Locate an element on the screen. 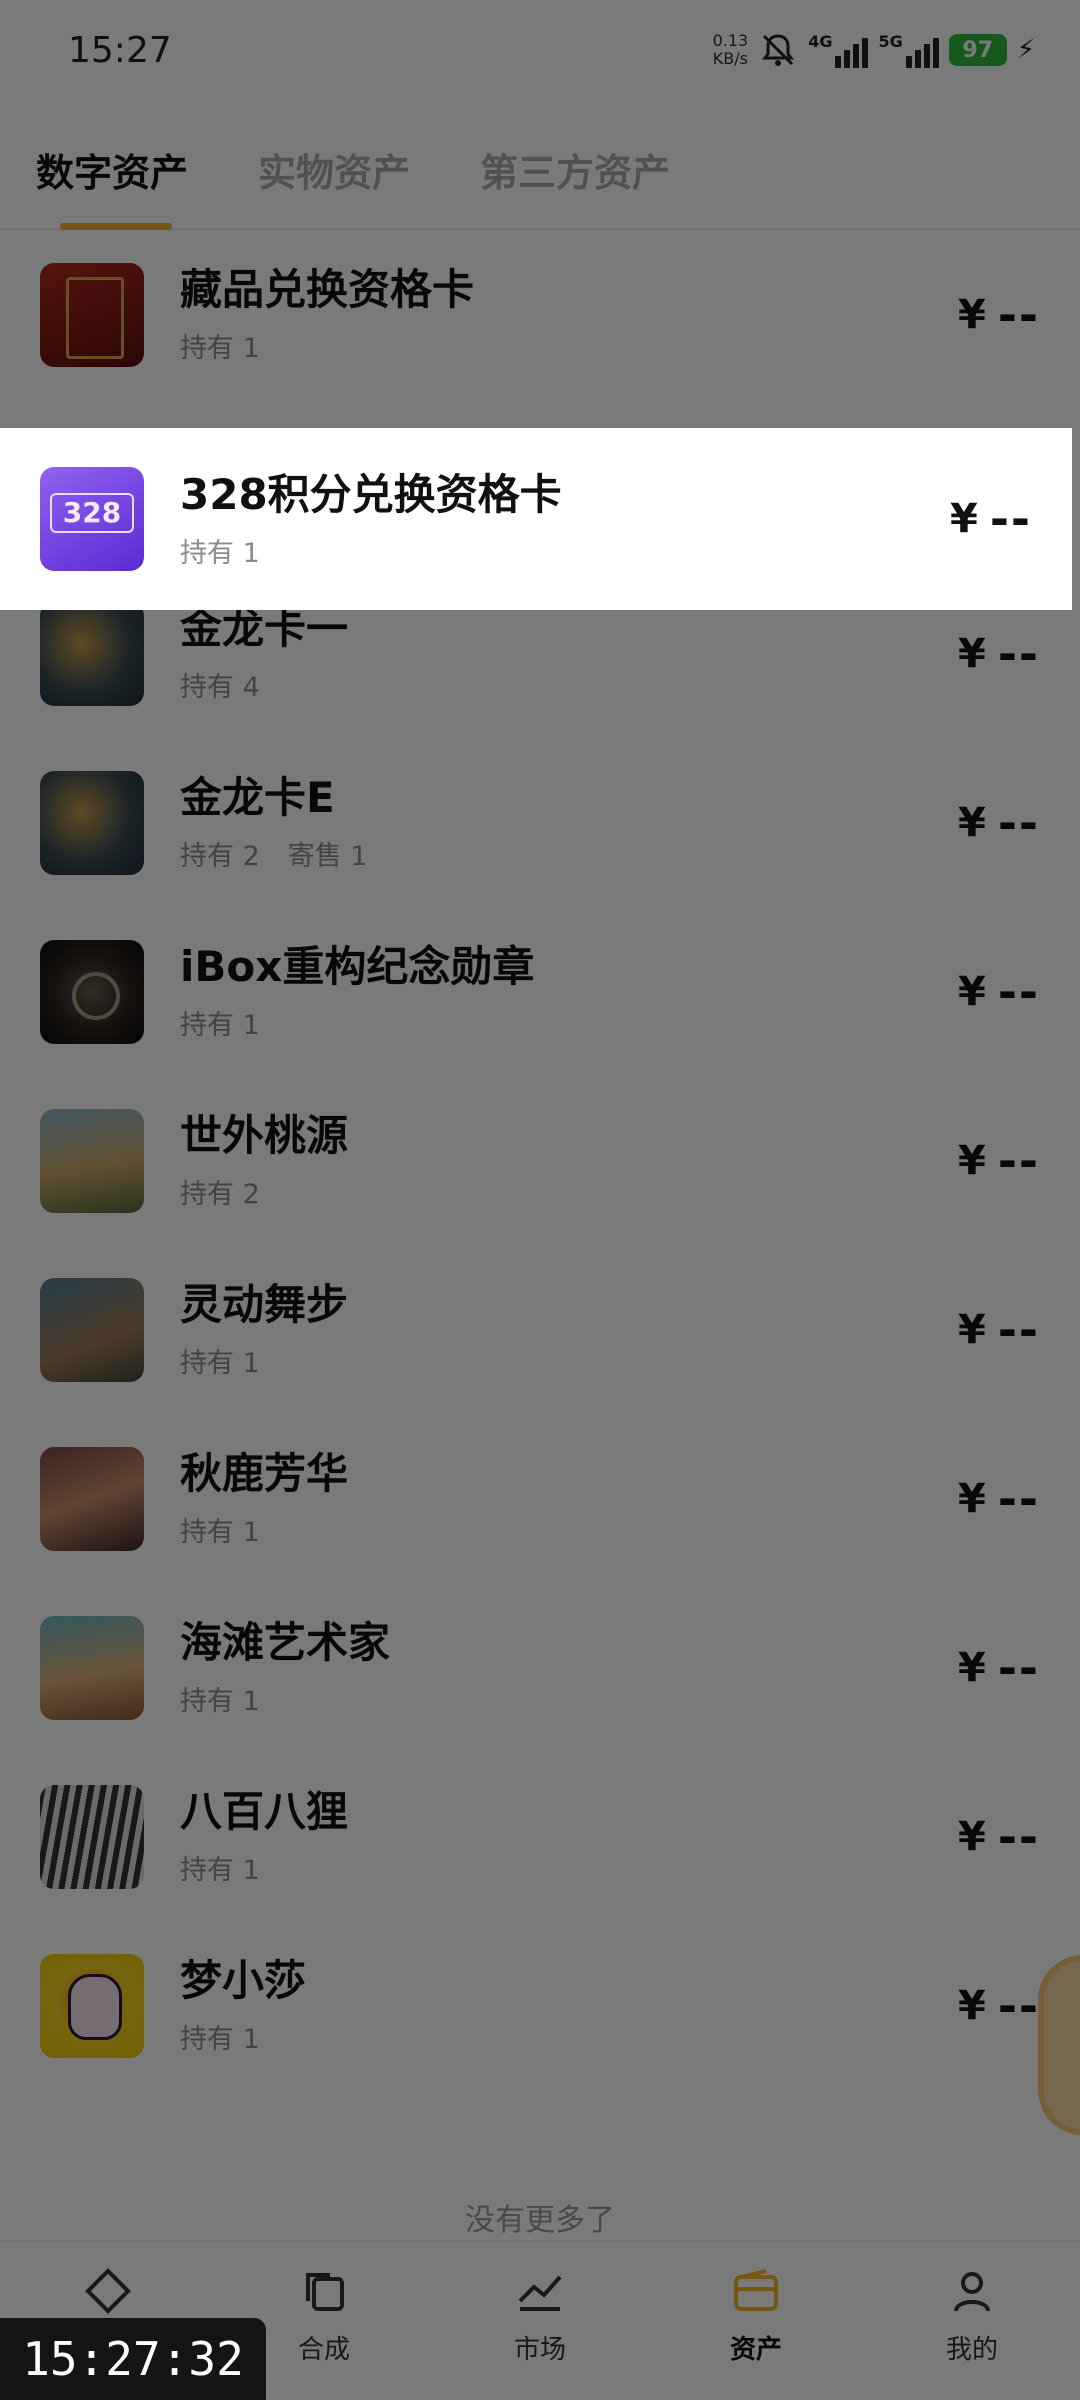 The image size is (1080, 2400). asset-info: 金龙卡一 持有 4 is located at coordinates (630, 653).